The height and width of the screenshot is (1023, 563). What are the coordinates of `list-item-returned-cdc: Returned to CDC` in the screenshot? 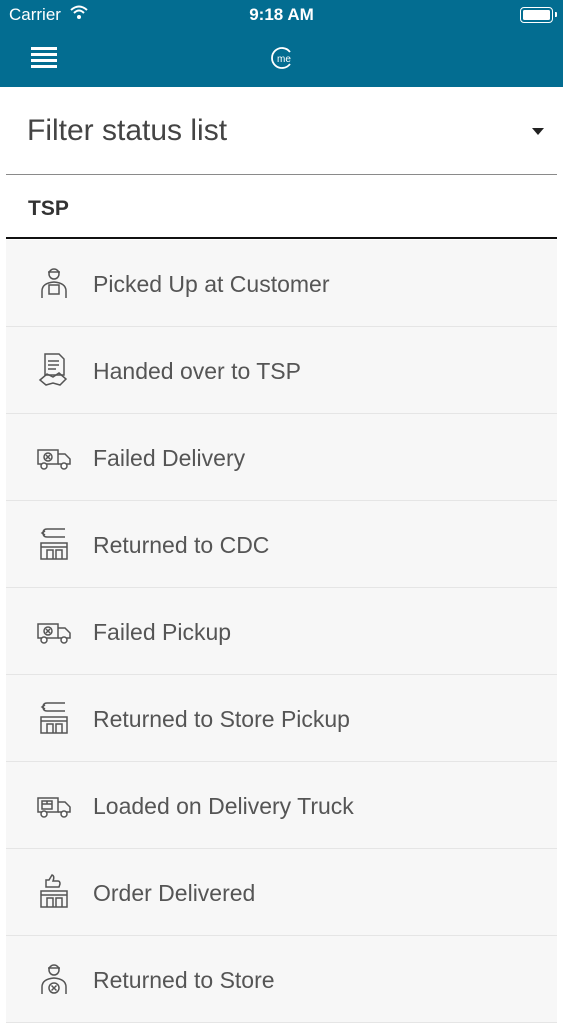 It's located at (281, 544).